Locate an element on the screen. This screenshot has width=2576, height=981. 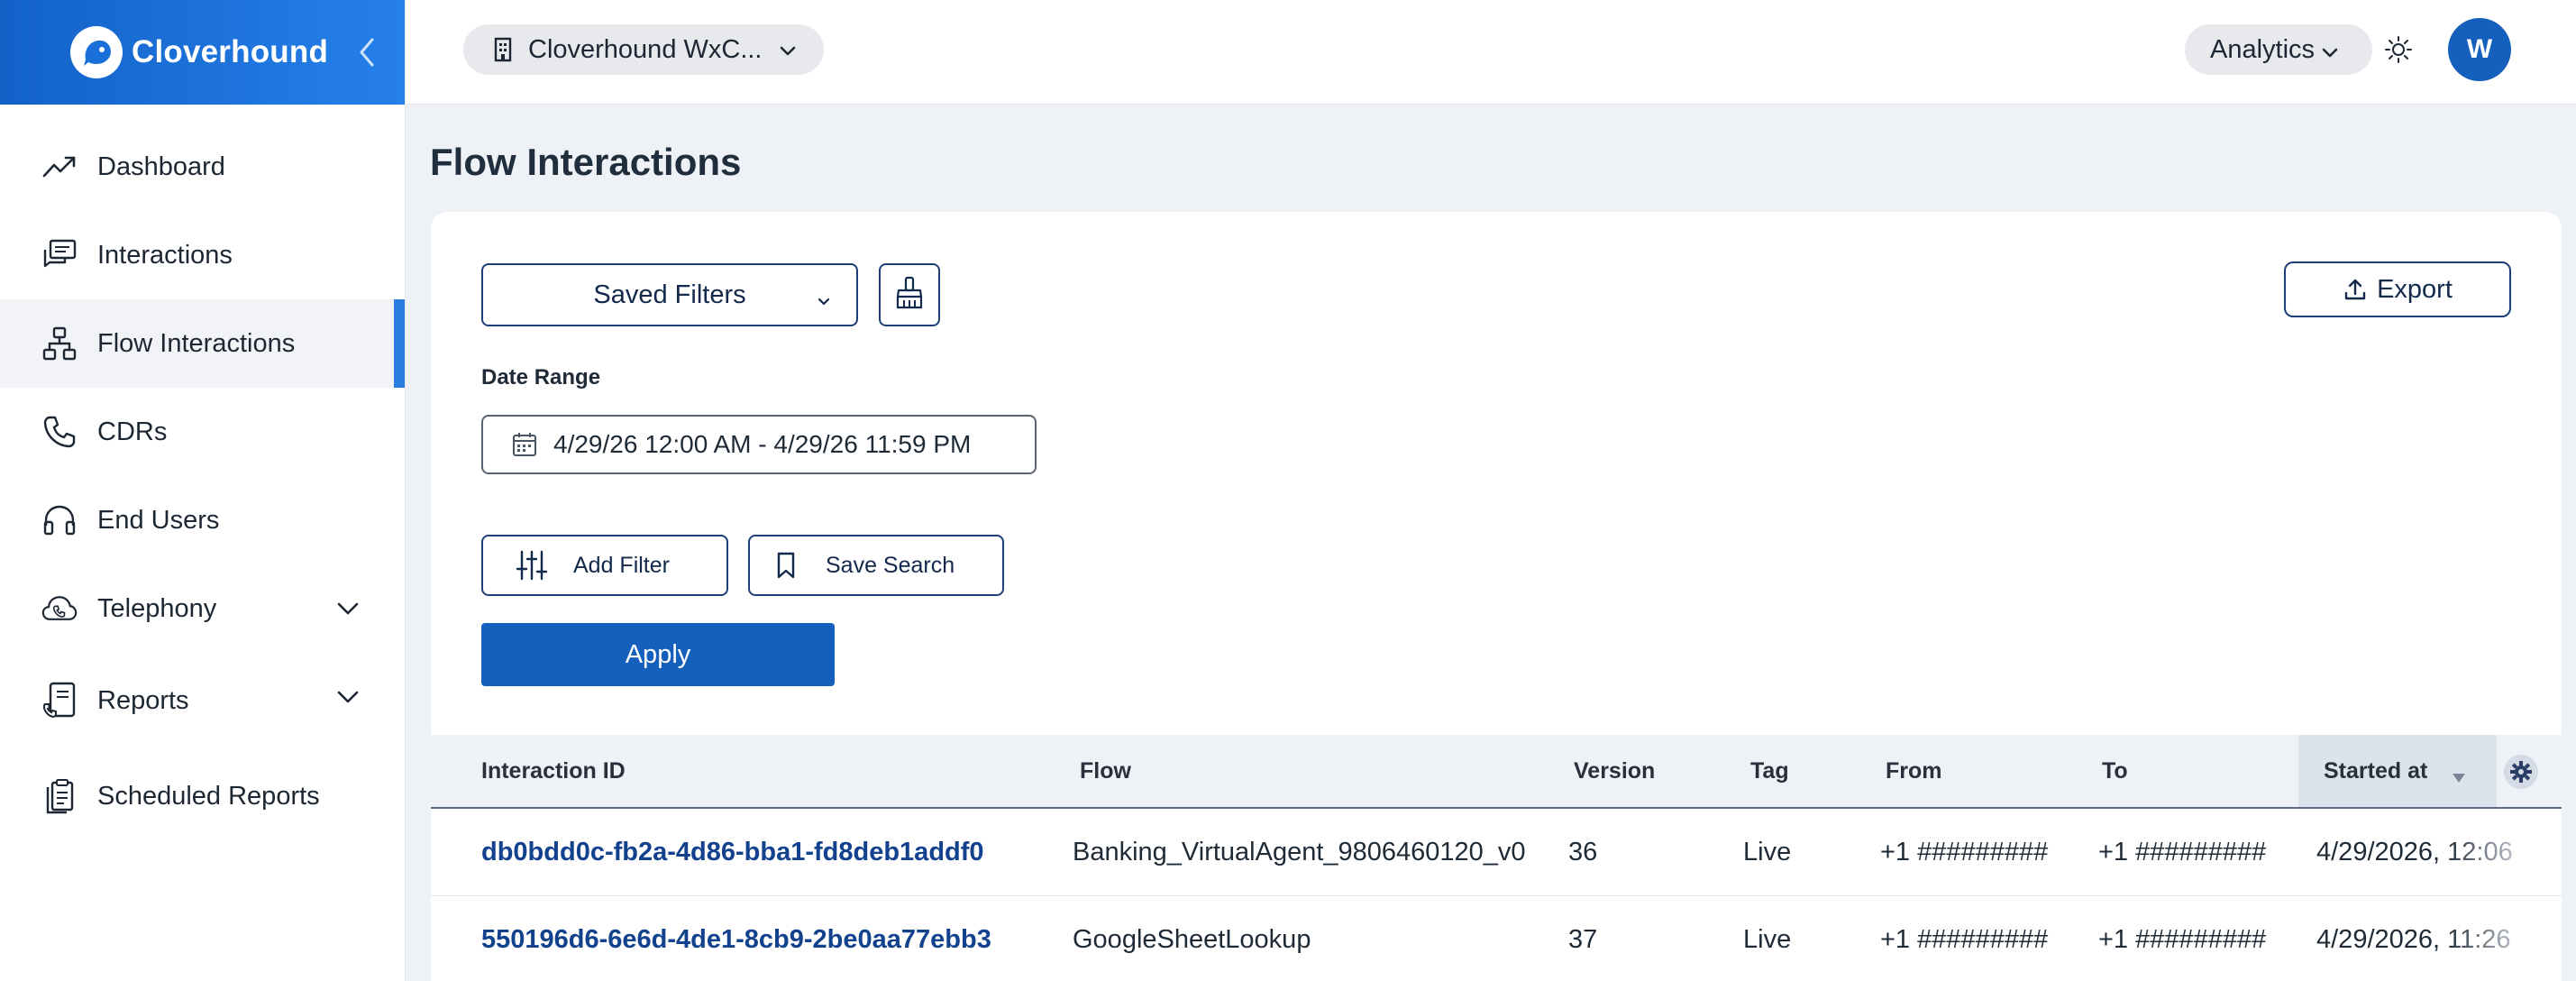
avatar: W is located at coordinates (2479, 49).